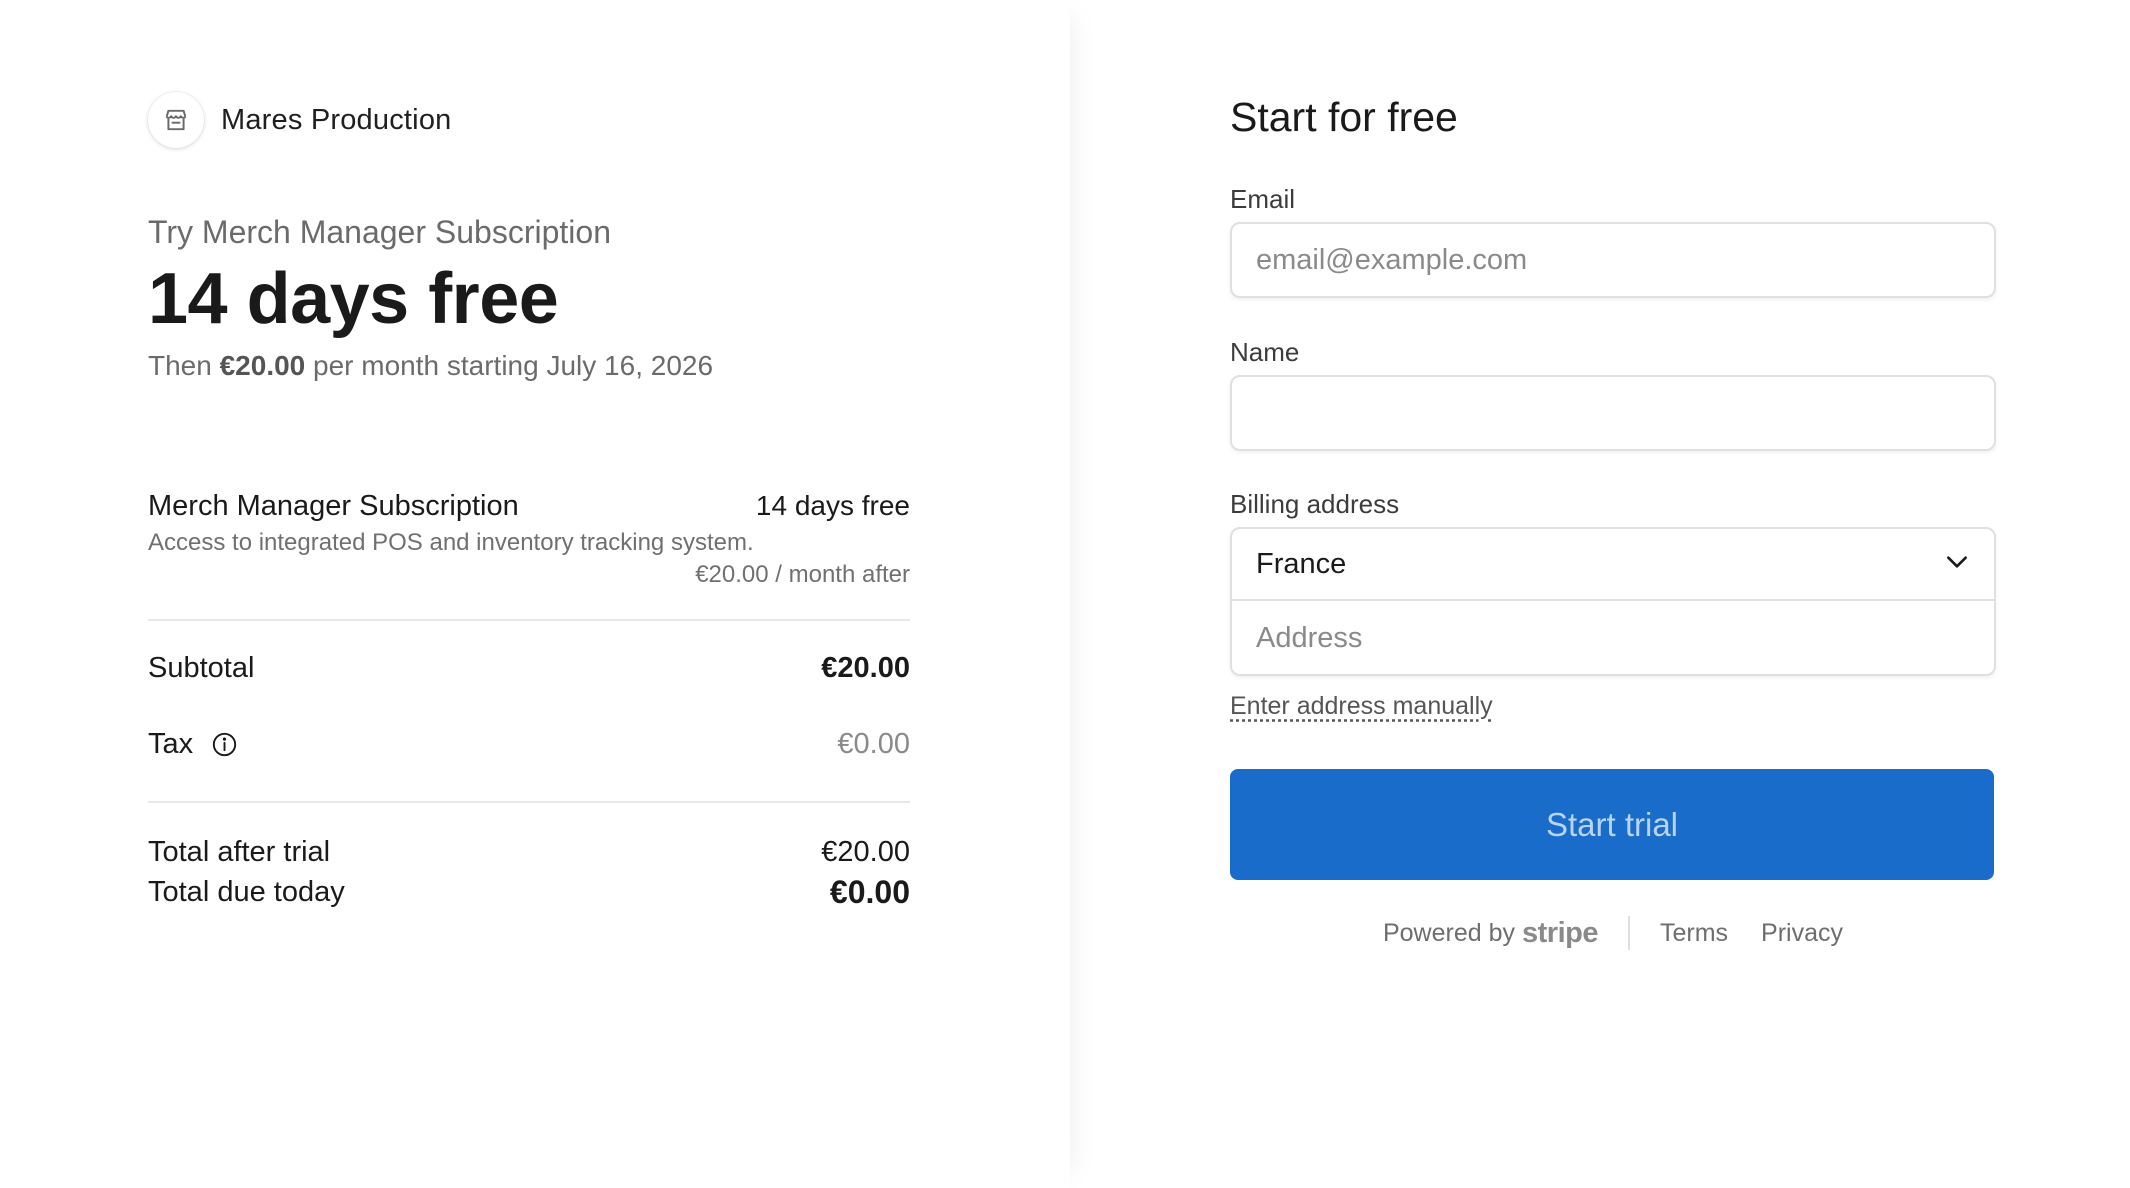 The width and height of the screenshot is (2130, 1188). Describe the element at coordinates (1957, 564) in the screenshot. I see `chevron-down-icon` at that location.